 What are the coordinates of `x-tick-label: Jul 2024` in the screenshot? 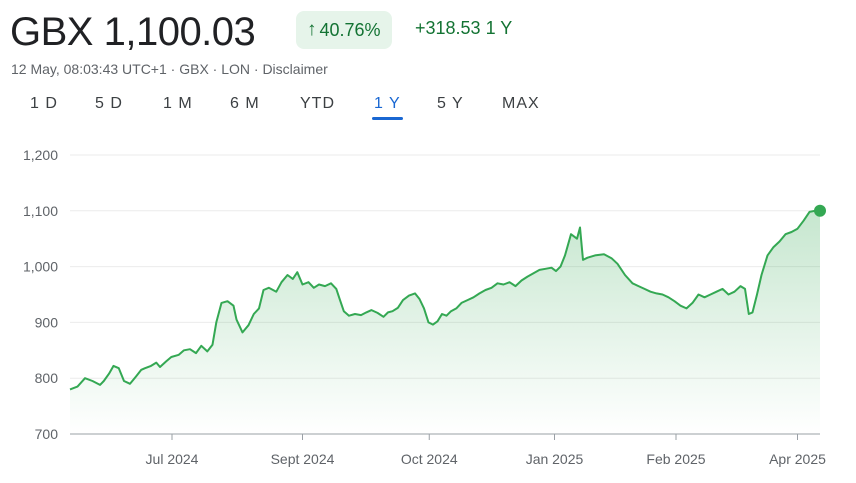 It's located at (172, 459).